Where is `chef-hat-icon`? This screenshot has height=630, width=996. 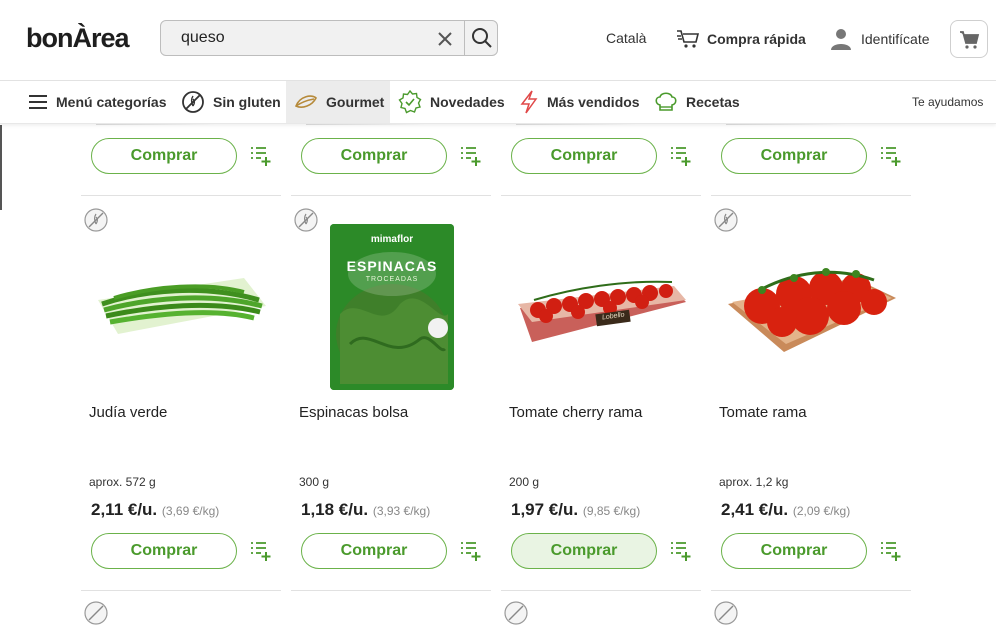
chef-hat-icon is located at coordinates (666, 101).